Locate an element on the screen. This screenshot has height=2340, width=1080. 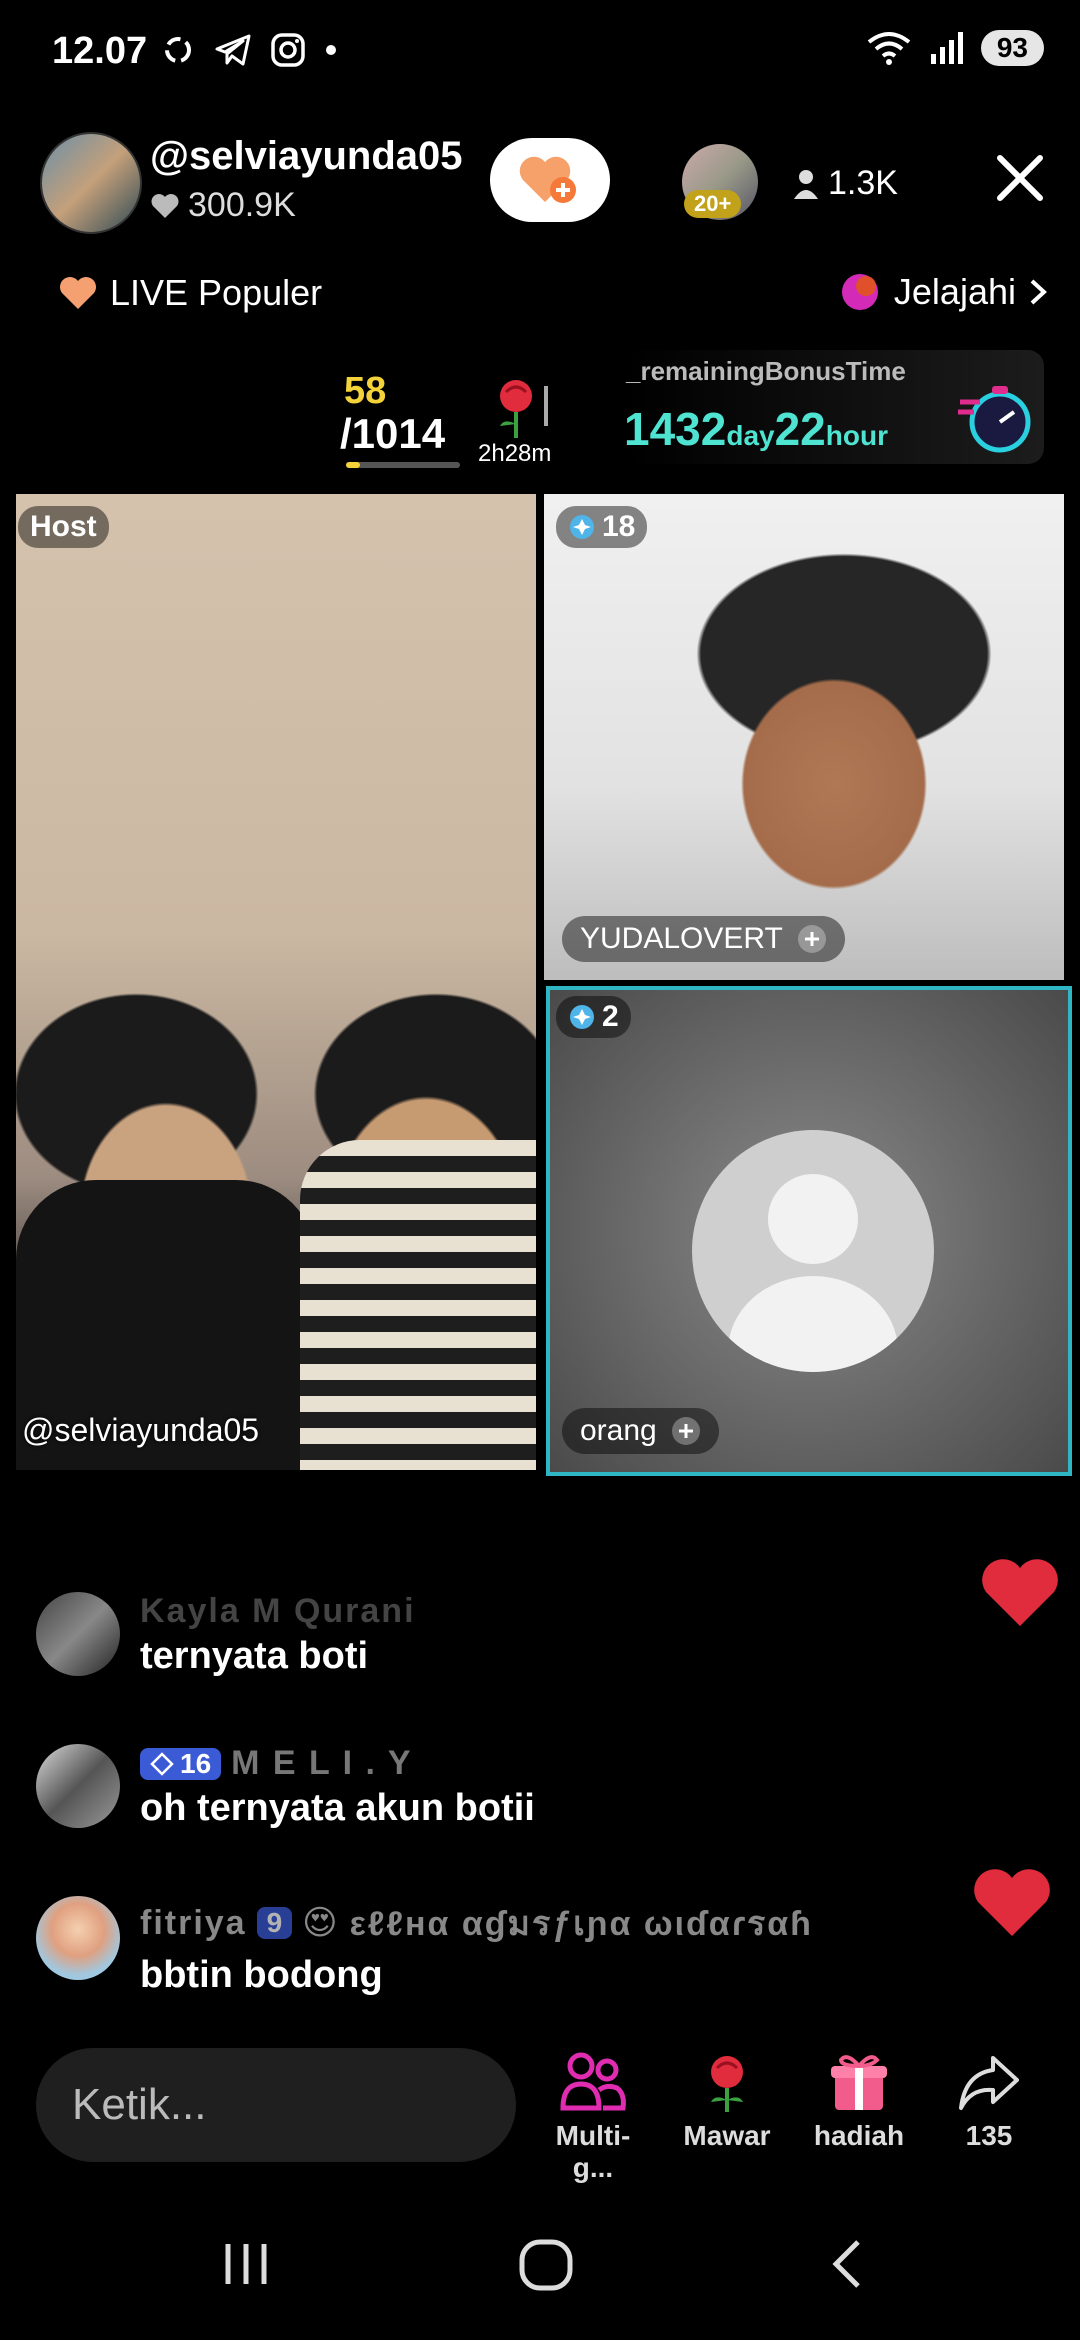
empty-name-pill: orang is located at coordinates (640, 1431).